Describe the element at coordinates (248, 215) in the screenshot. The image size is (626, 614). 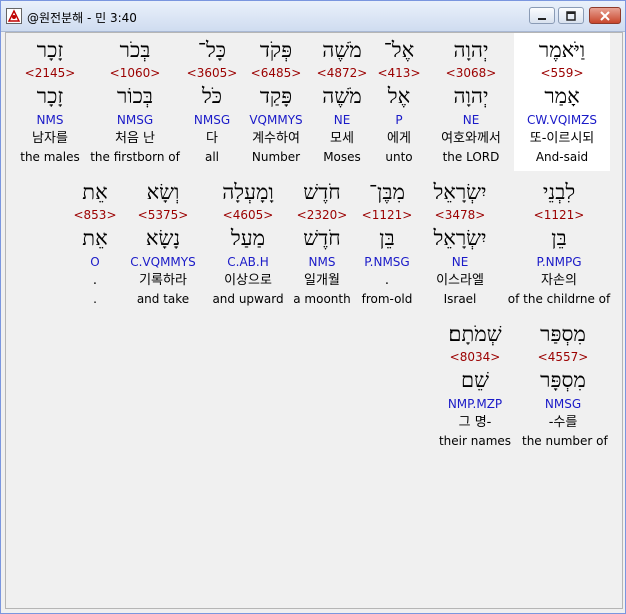
I see `strong-number: <4605>` at that location.